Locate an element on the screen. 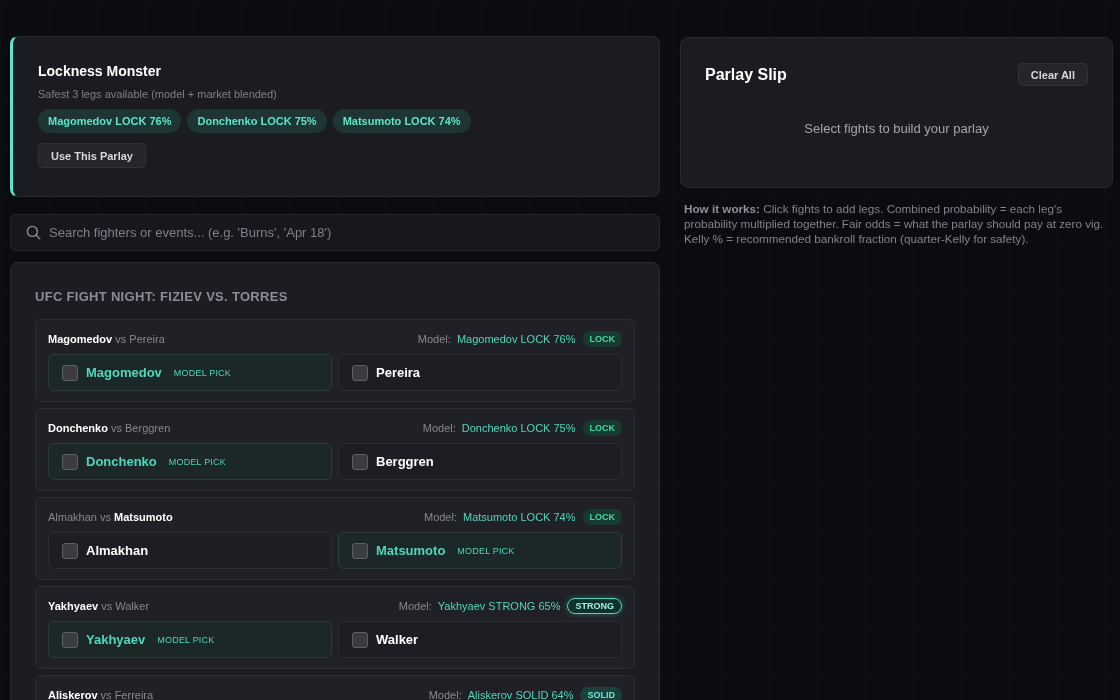 The width and height of the screenshot is (1120, 700). clear-all-button: Clear All is located at coordinates (1052, 74).